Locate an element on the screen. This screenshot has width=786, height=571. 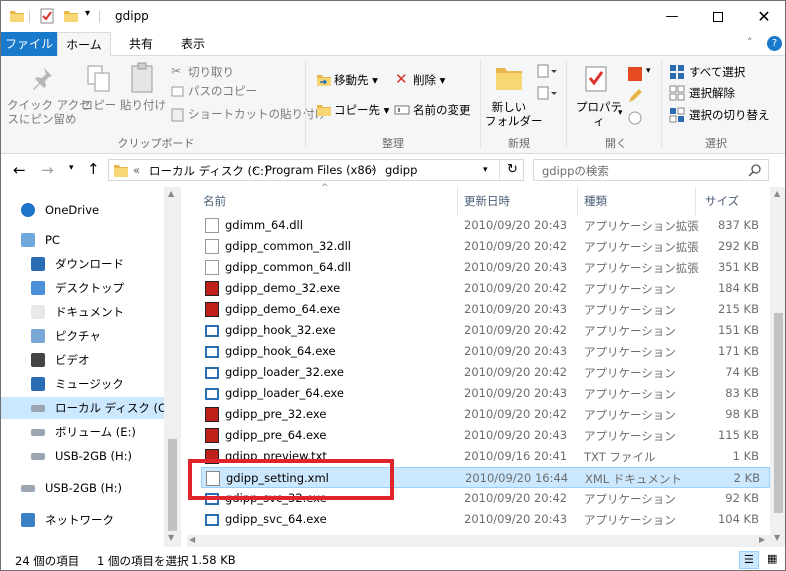
recent-locations-icon: ▾ is located at coordinates (71, 168).